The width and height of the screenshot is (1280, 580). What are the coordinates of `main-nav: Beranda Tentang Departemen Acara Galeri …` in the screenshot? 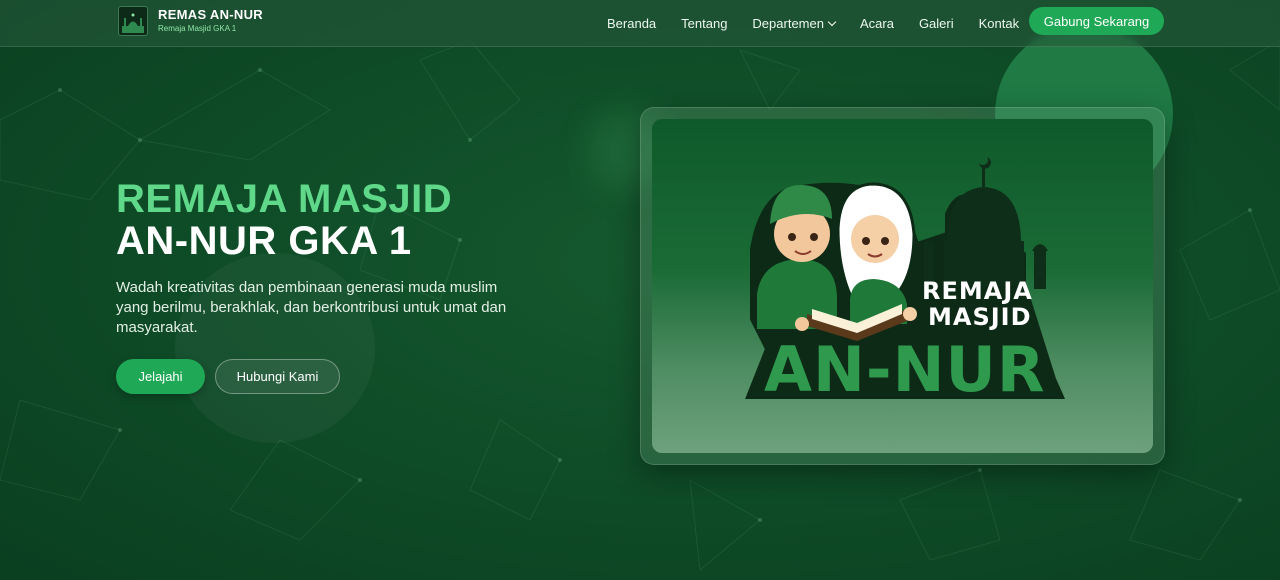 It's located at (813, 23).